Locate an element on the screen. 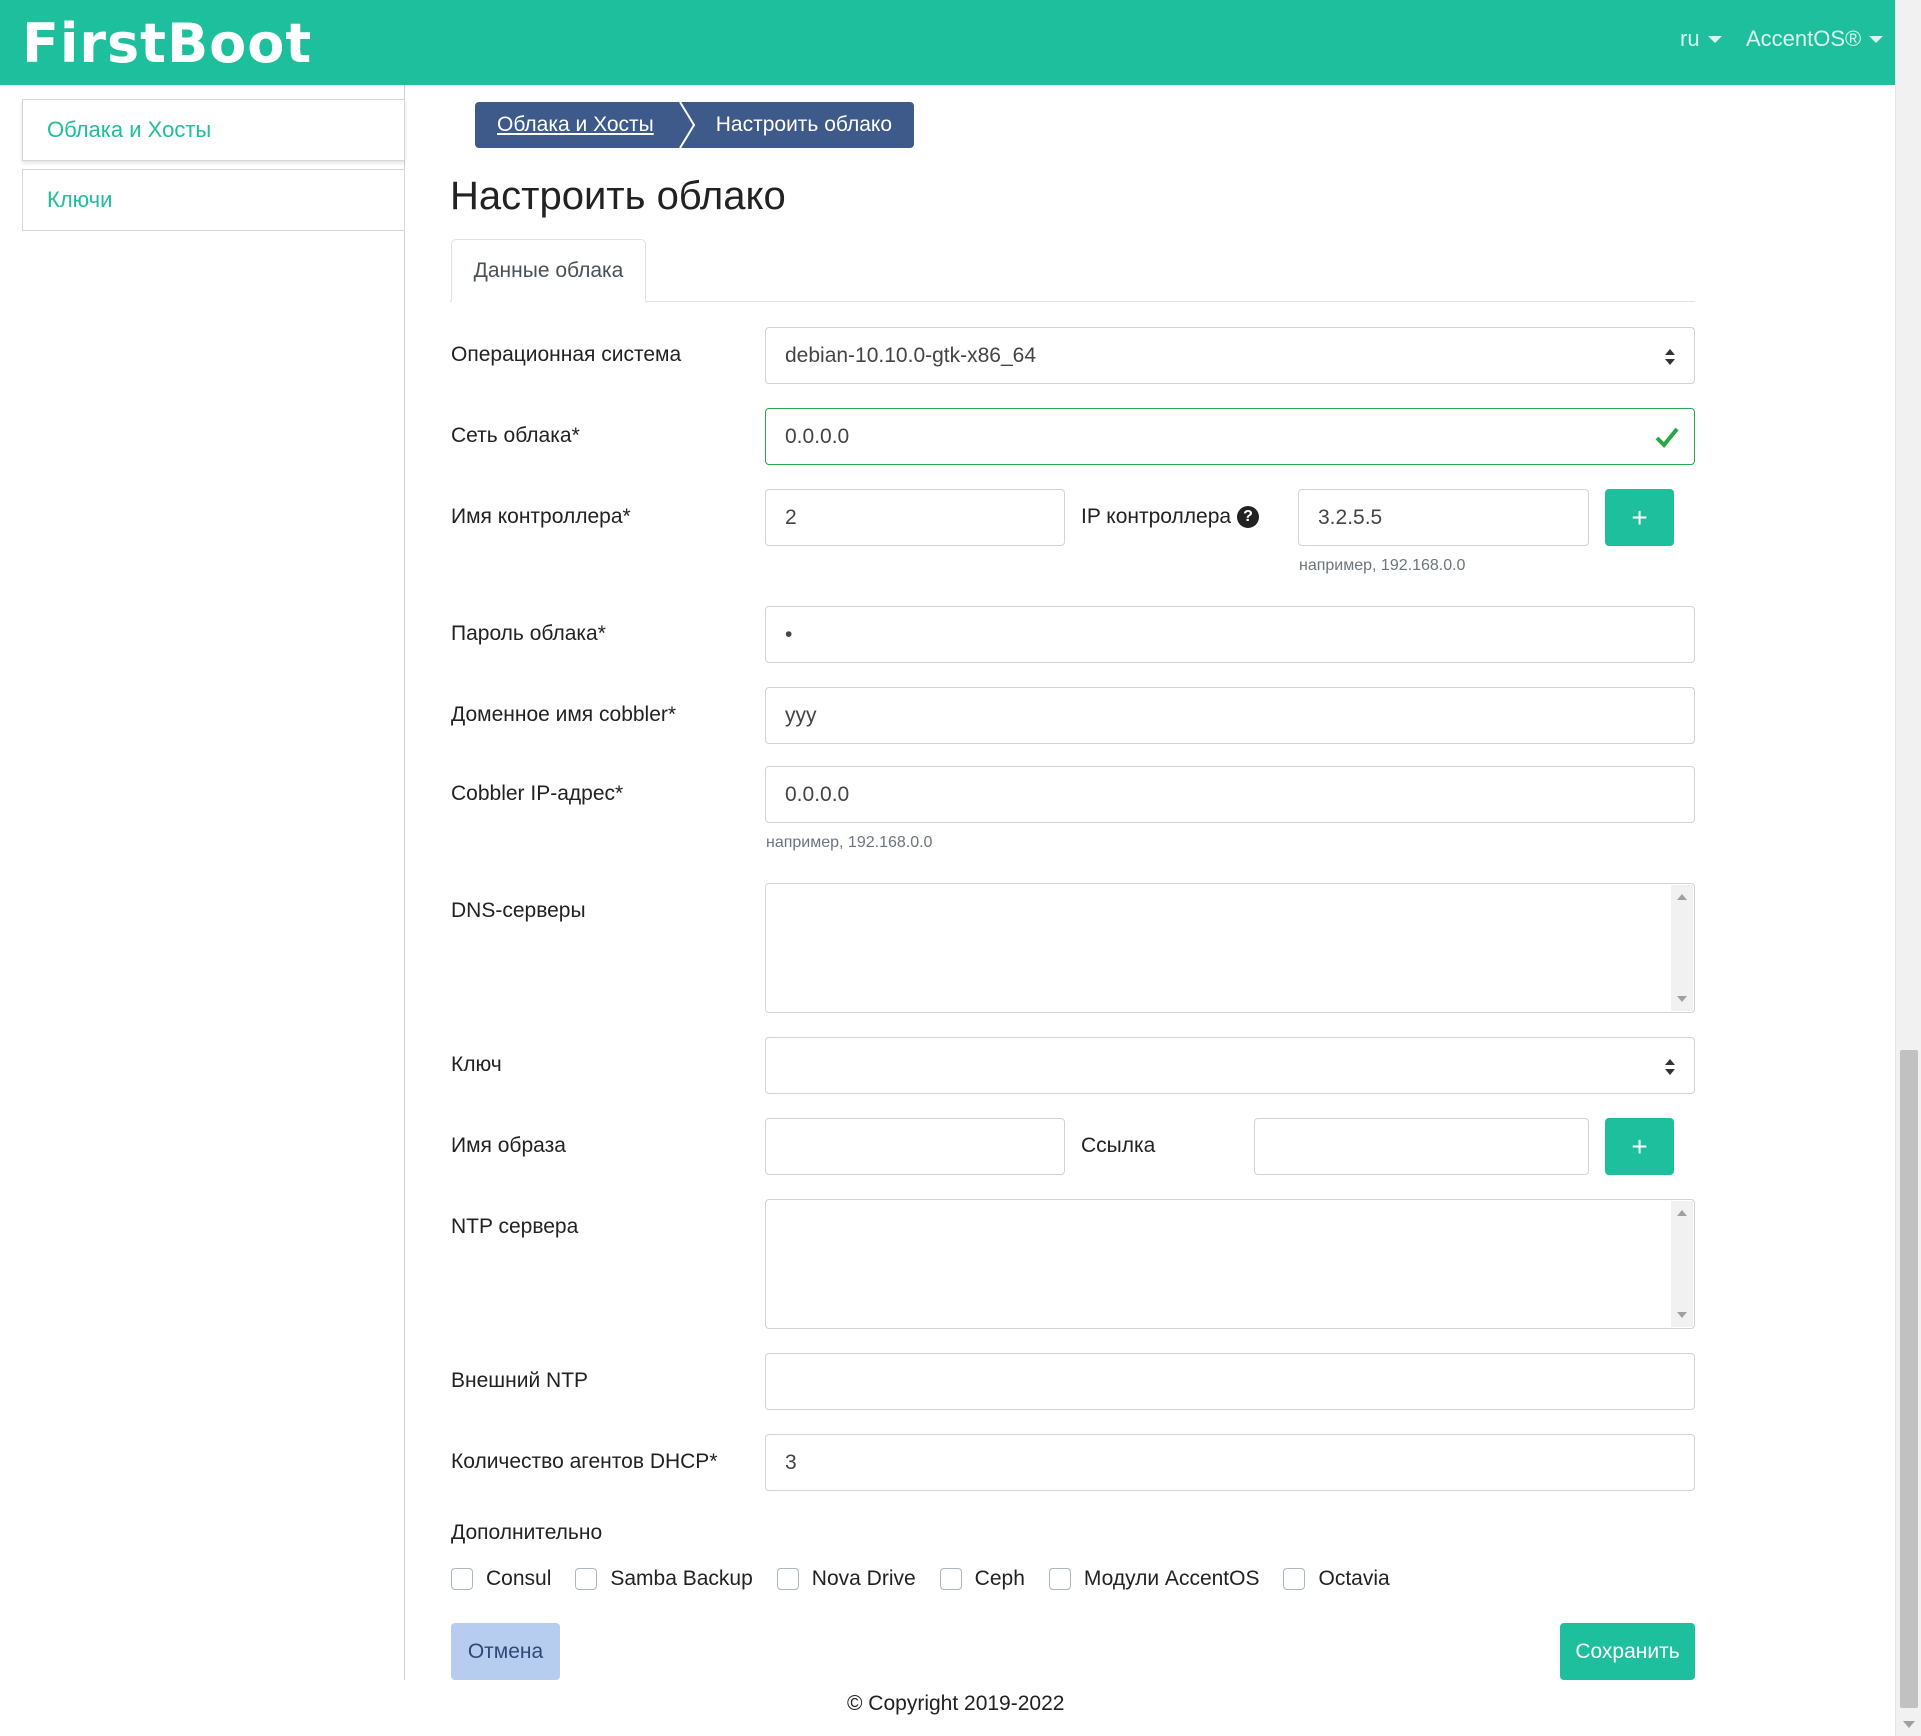  dhcp-agents-value: 3 is located at coordinates (791, 1462).